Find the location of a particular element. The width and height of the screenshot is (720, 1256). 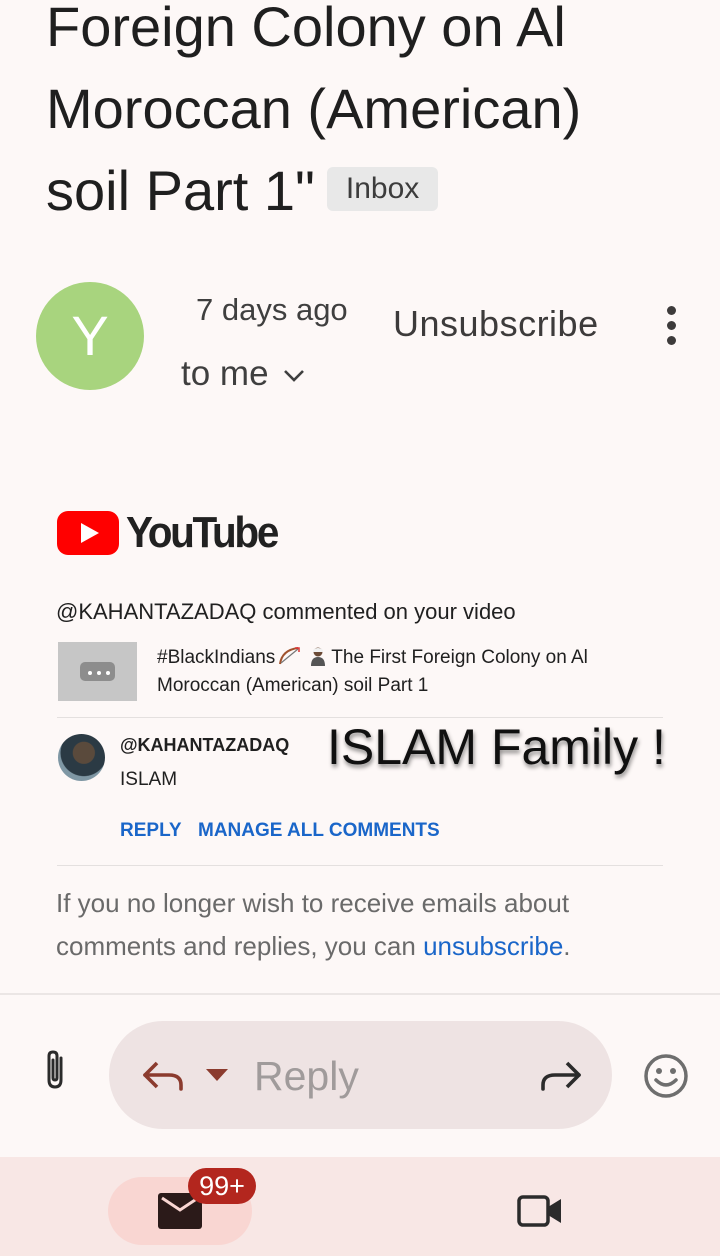

footer-unsubscribe-link: unsubscribe is located at coordinates (493, 946).